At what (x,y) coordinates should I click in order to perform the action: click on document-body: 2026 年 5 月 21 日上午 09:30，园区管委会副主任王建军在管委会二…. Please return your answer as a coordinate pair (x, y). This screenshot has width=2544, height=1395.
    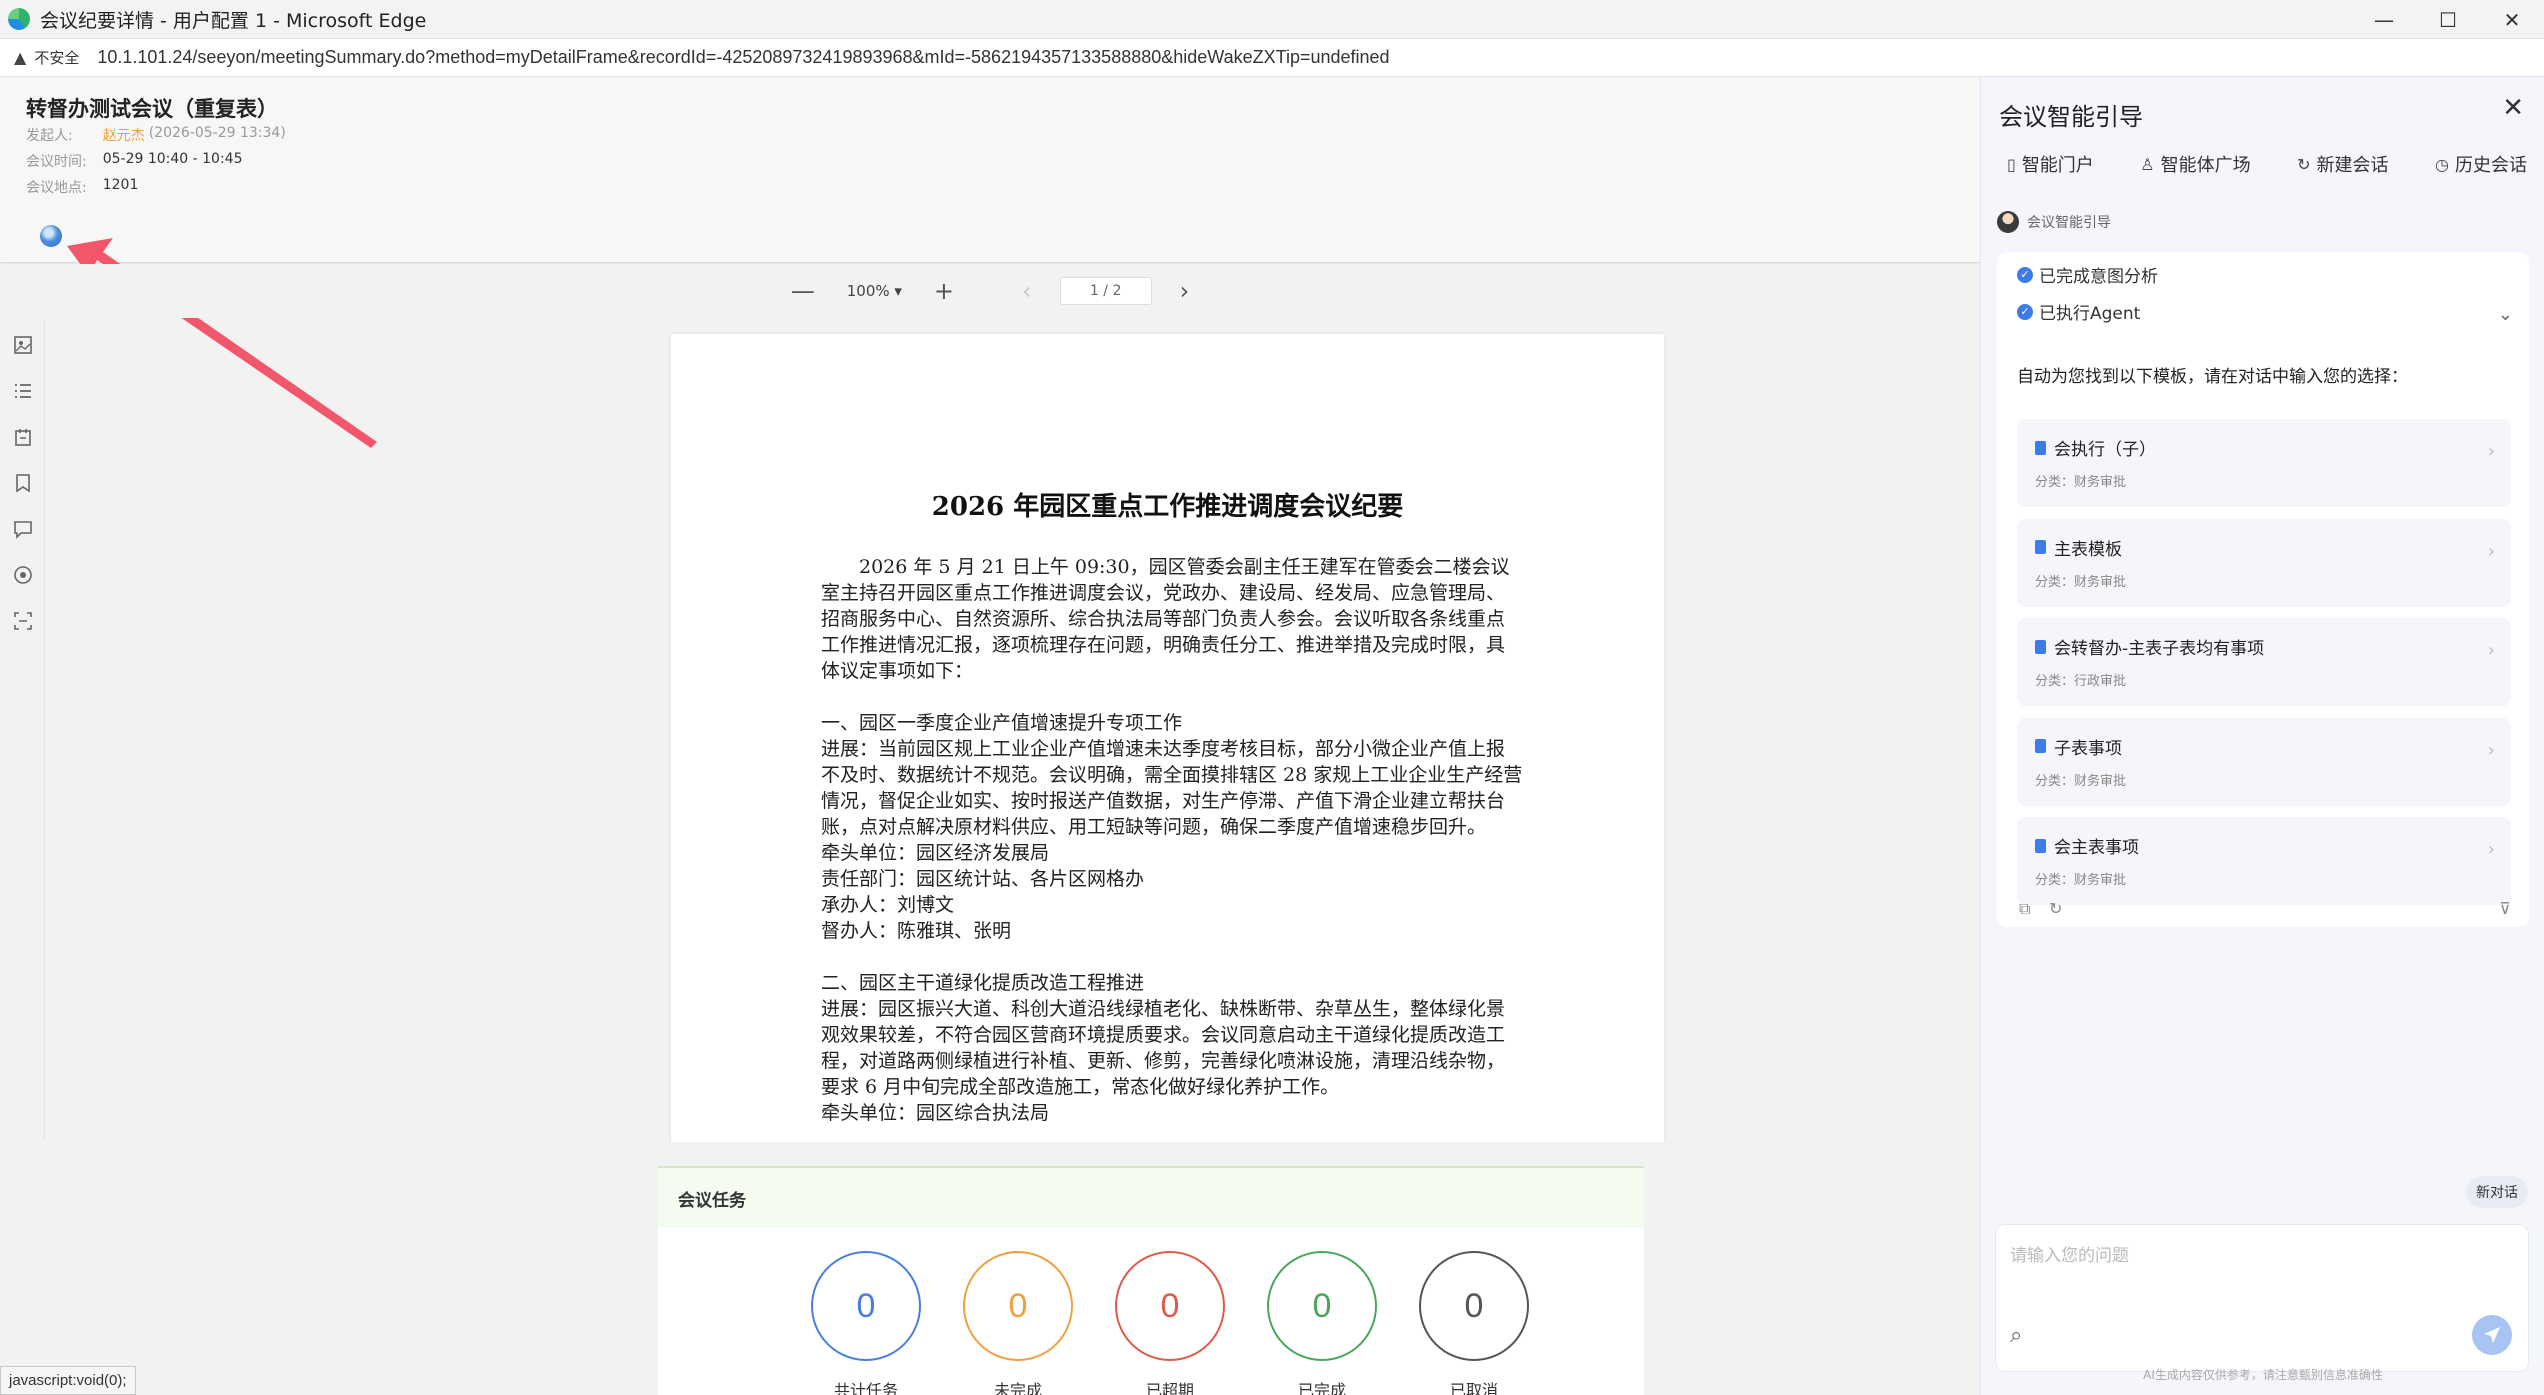
    Looking at the image, I should click on (1172, 840).